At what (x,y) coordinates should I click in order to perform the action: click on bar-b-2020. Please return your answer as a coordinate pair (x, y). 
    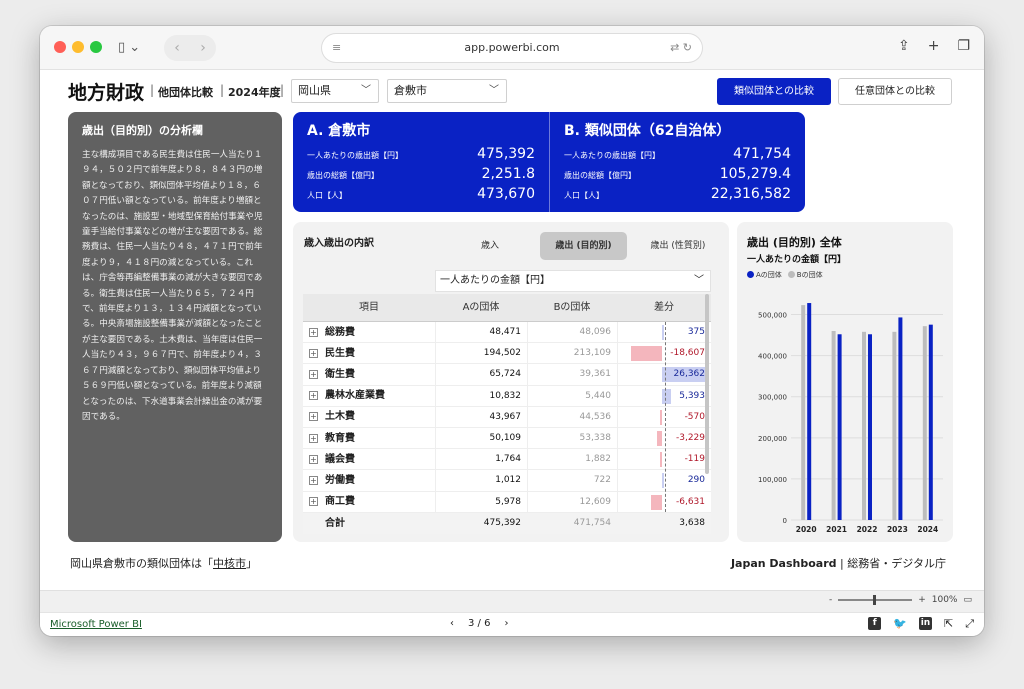
    Looking at the image, I should click on (803, 412).